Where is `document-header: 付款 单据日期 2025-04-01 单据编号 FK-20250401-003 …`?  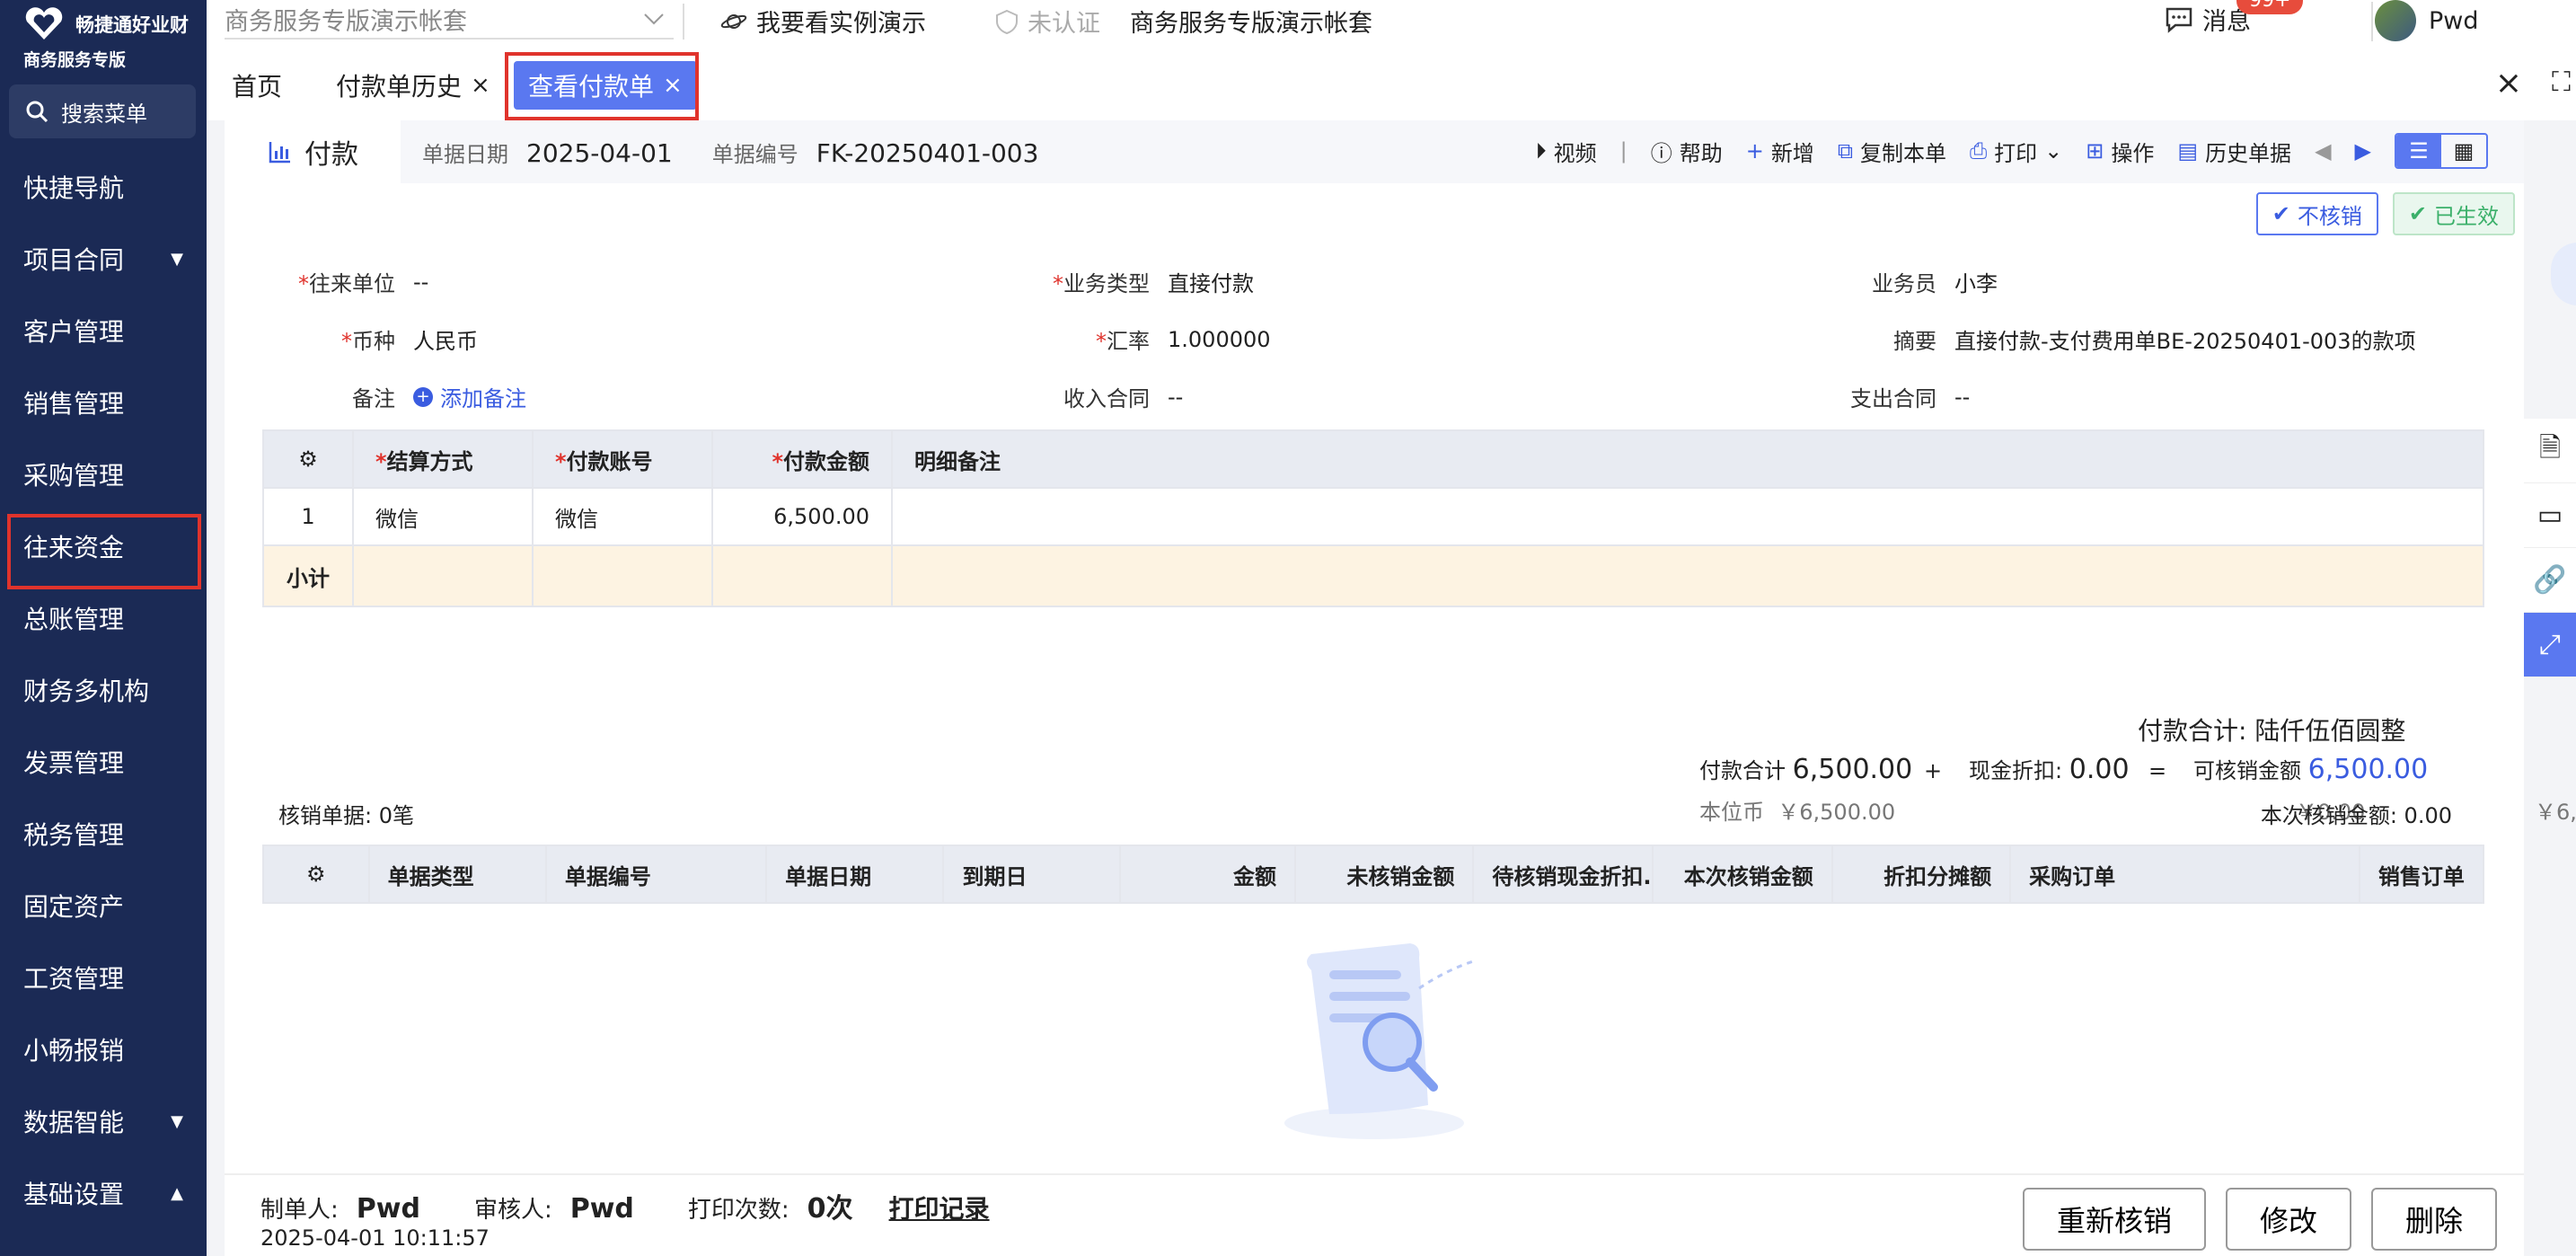 document-header: 付款 单据日期 2025-04-01 单据编号 FK-20250401-003 … is located at coordinates (1374, 151).